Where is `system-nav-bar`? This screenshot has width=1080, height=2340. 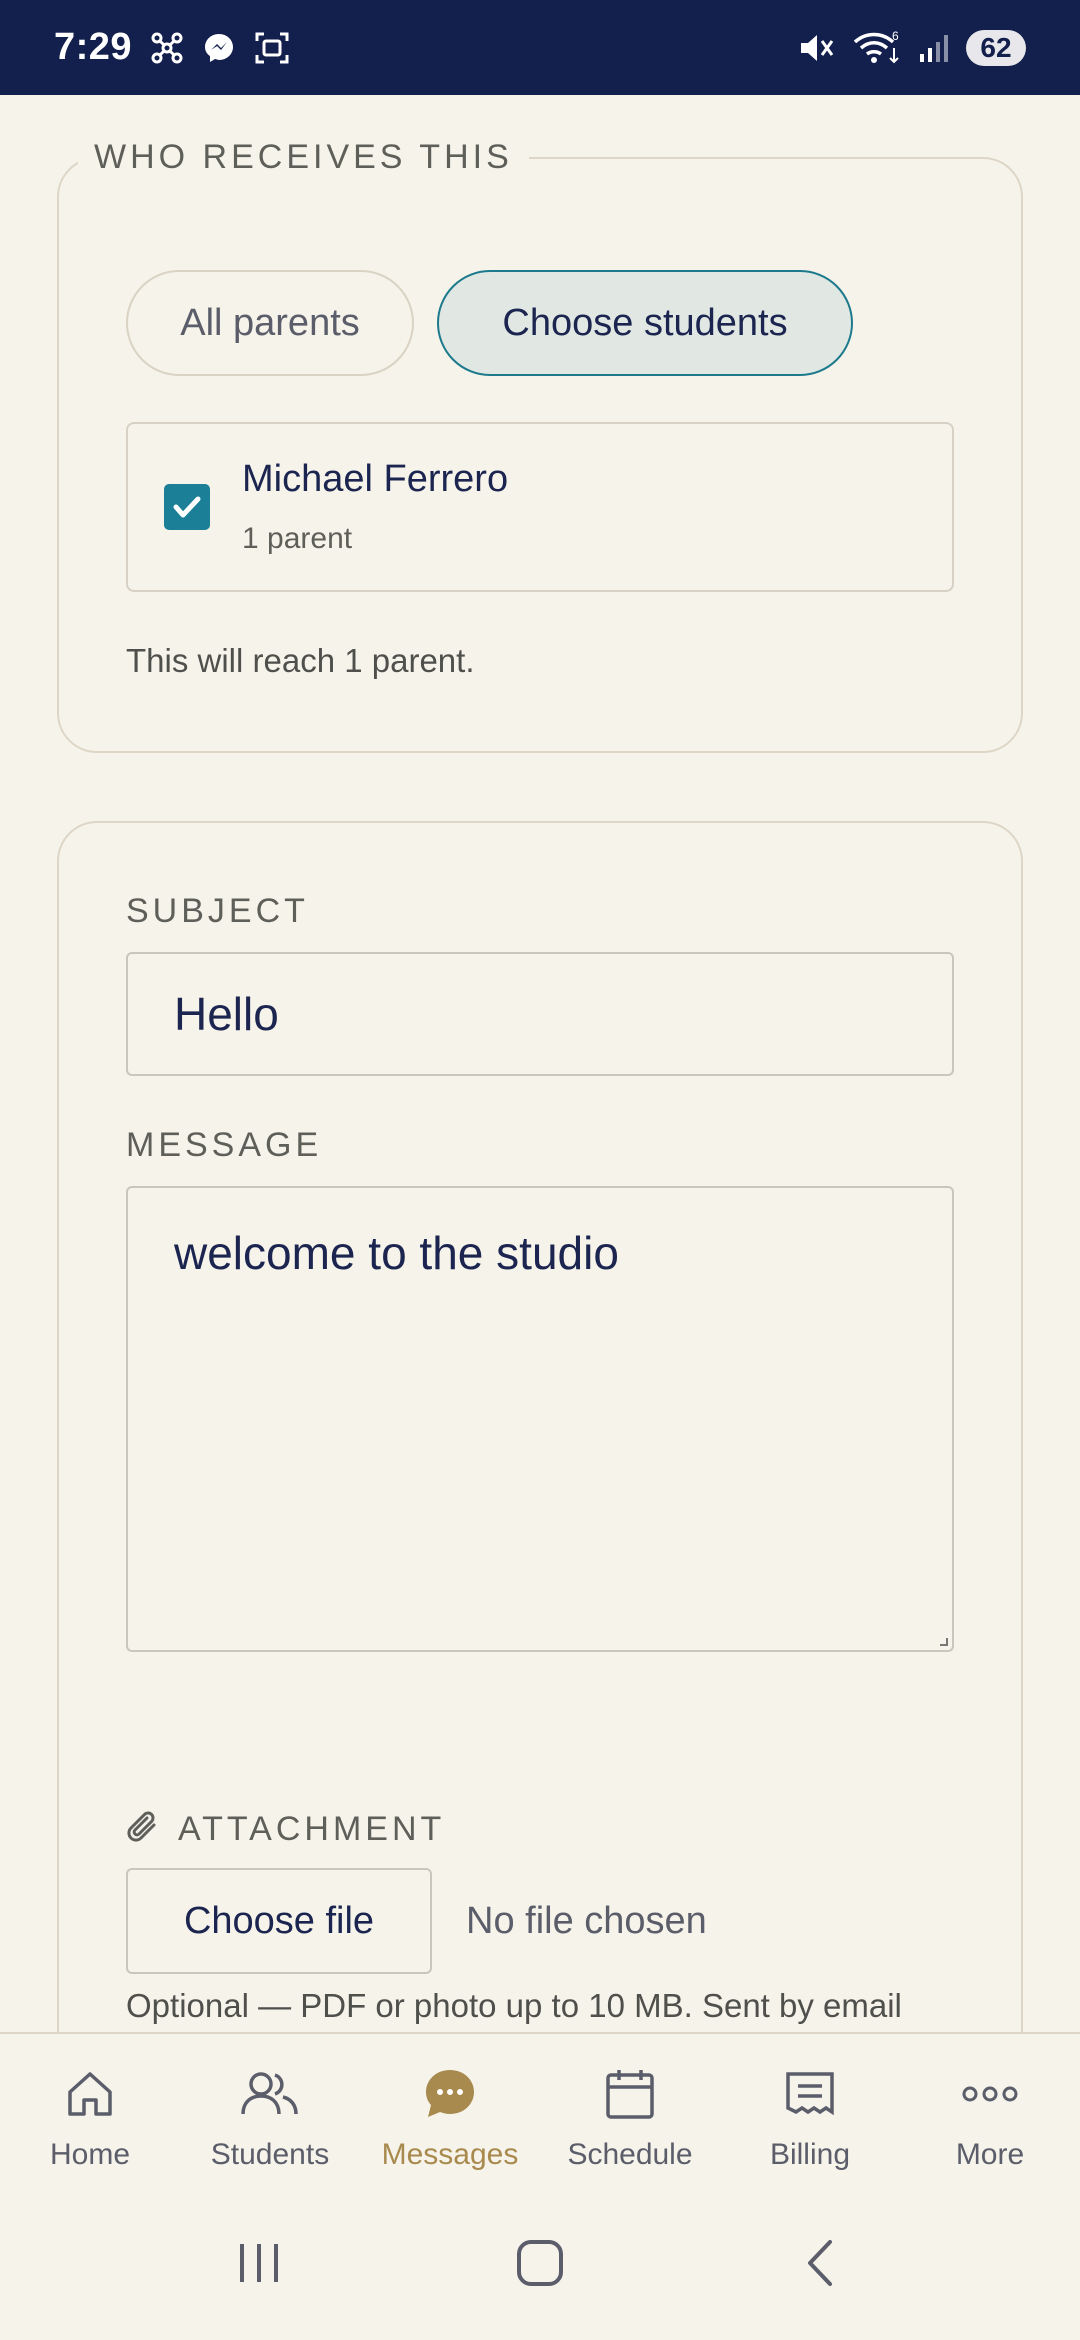 system-nav-bar is located at coordinates (540, 2265).